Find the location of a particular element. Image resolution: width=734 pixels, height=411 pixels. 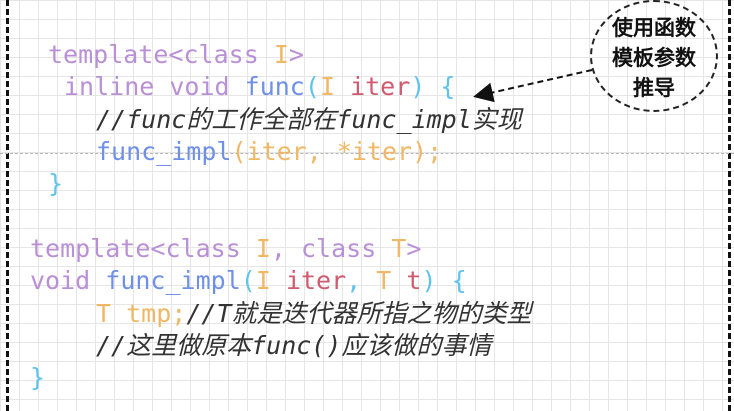

code-line-1: template<class I> is located at coordinates (176, 55).